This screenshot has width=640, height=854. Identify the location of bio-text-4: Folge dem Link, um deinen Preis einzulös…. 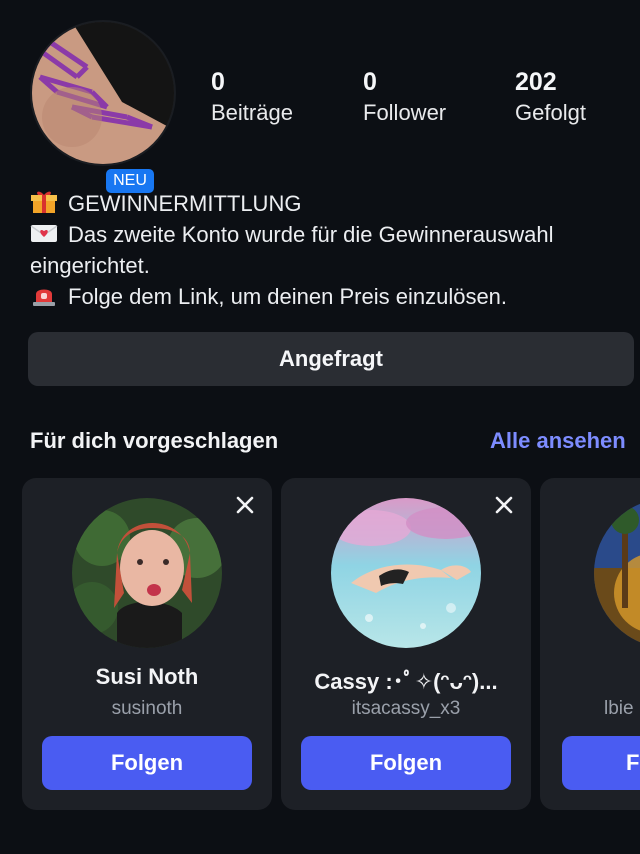
(288, 296).